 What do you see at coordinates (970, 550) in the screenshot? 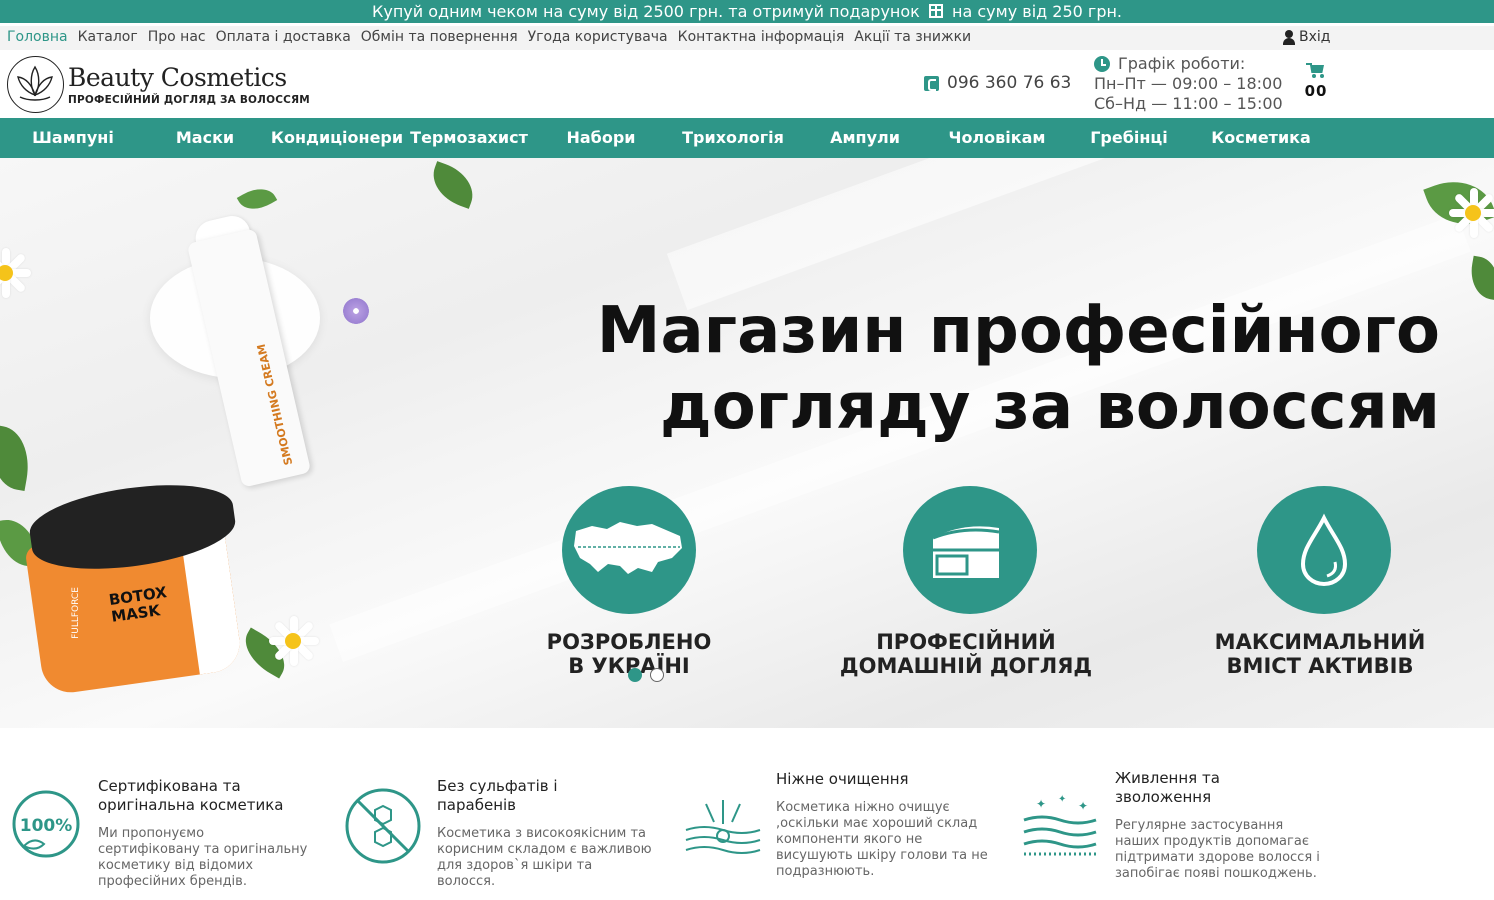
I see `cream-jar-icon` at bounding box center [970, 550].